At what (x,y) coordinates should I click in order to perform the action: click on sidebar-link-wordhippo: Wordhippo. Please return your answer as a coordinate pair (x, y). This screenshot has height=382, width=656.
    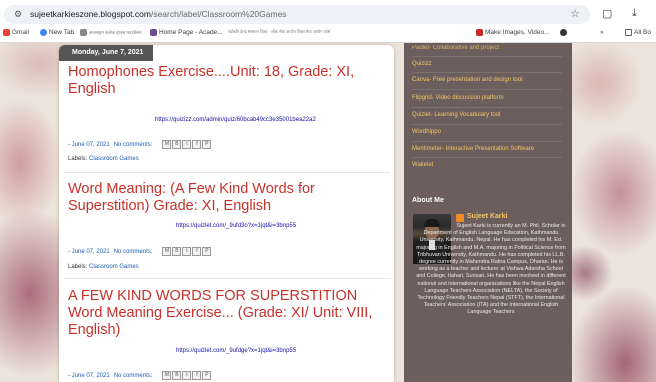
    Looking at the image, I should click on (426, 132).